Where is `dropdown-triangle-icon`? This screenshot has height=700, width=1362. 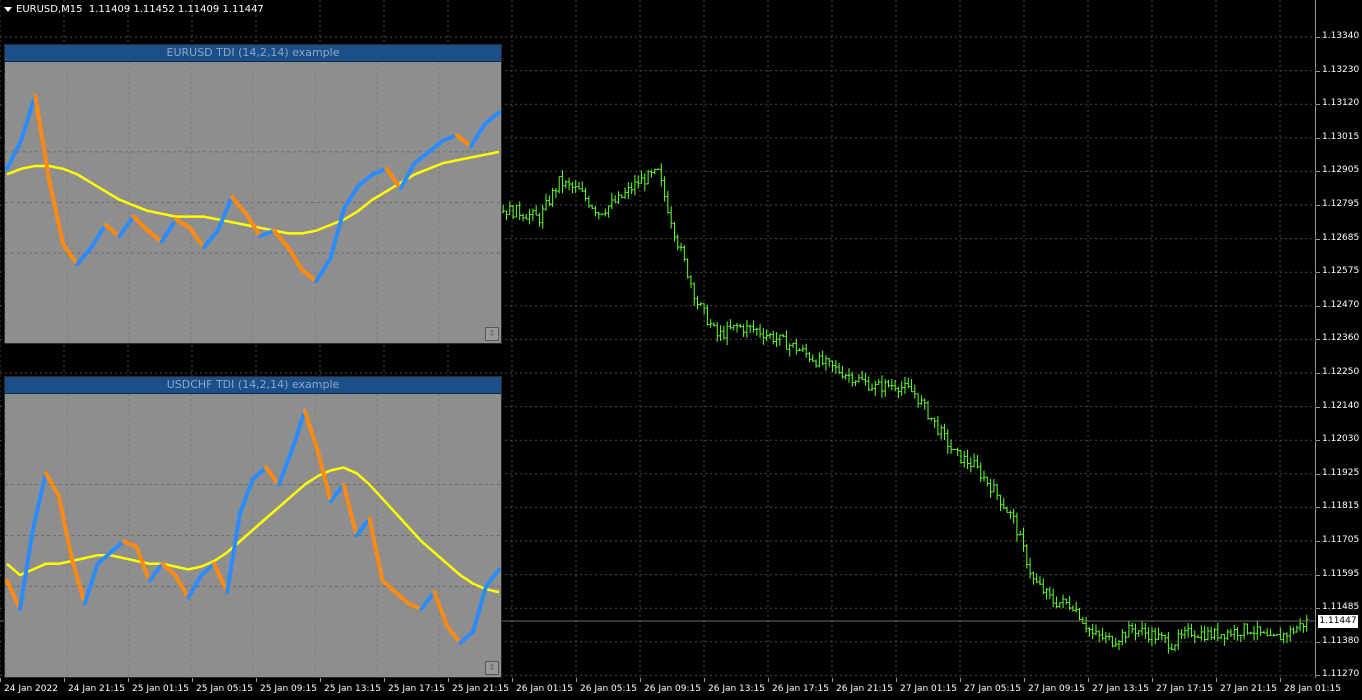
dropdown-triangle-icon is located at coordinates (8, 9).